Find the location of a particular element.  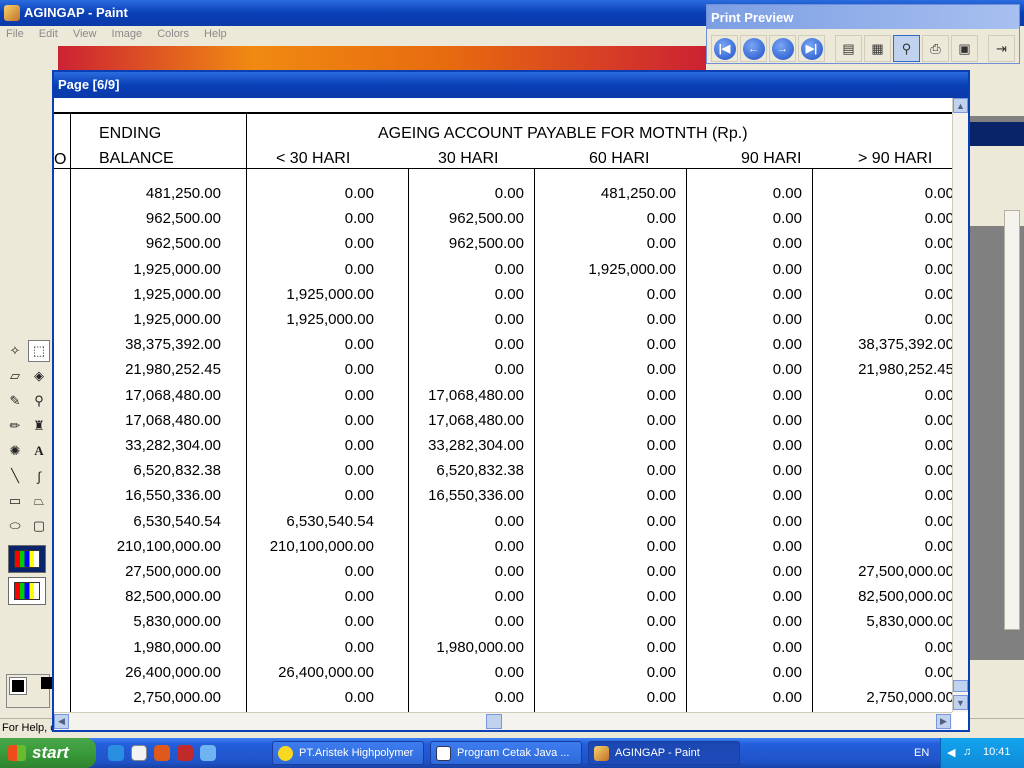

magnifier-icon: ⚲ is located at coordinates (39, 401).